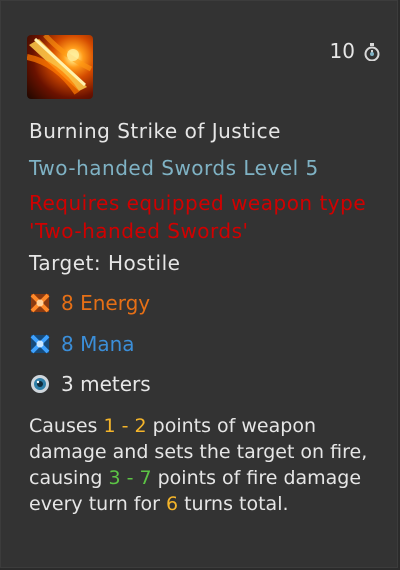 The height and width of the screenshot is (570, 400). I want to click on skill-name: Burning Strike of Justice, so click(155, 131).